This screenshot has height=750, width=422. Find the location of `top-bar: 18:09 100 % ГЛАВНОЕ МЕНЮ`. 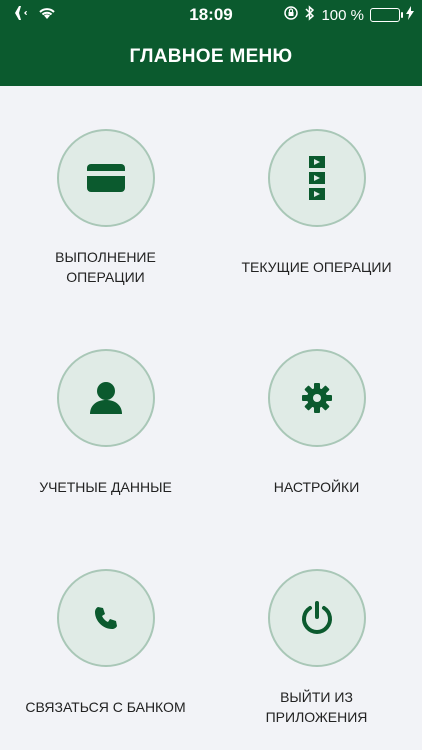

top-bar: 18:09 100 % ГЛАВНОЕ МЕНЮ is located at coordinates (211, 43).